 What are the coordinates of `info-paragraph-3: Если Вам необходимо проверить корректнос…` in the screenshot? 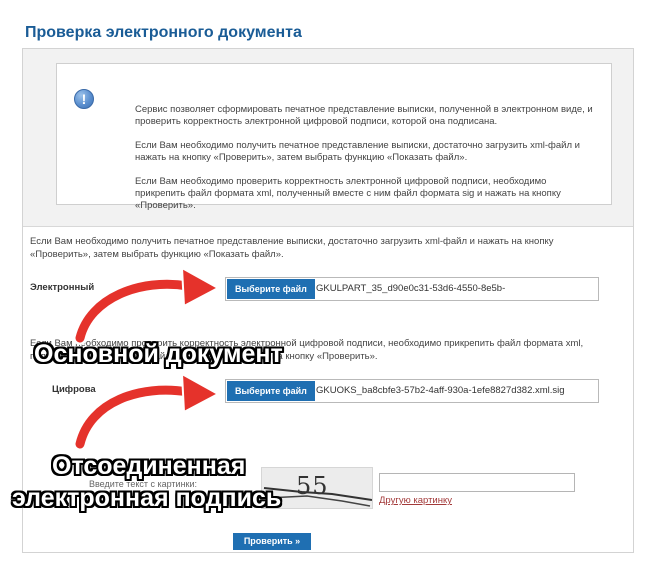 It's located at (348, 193).